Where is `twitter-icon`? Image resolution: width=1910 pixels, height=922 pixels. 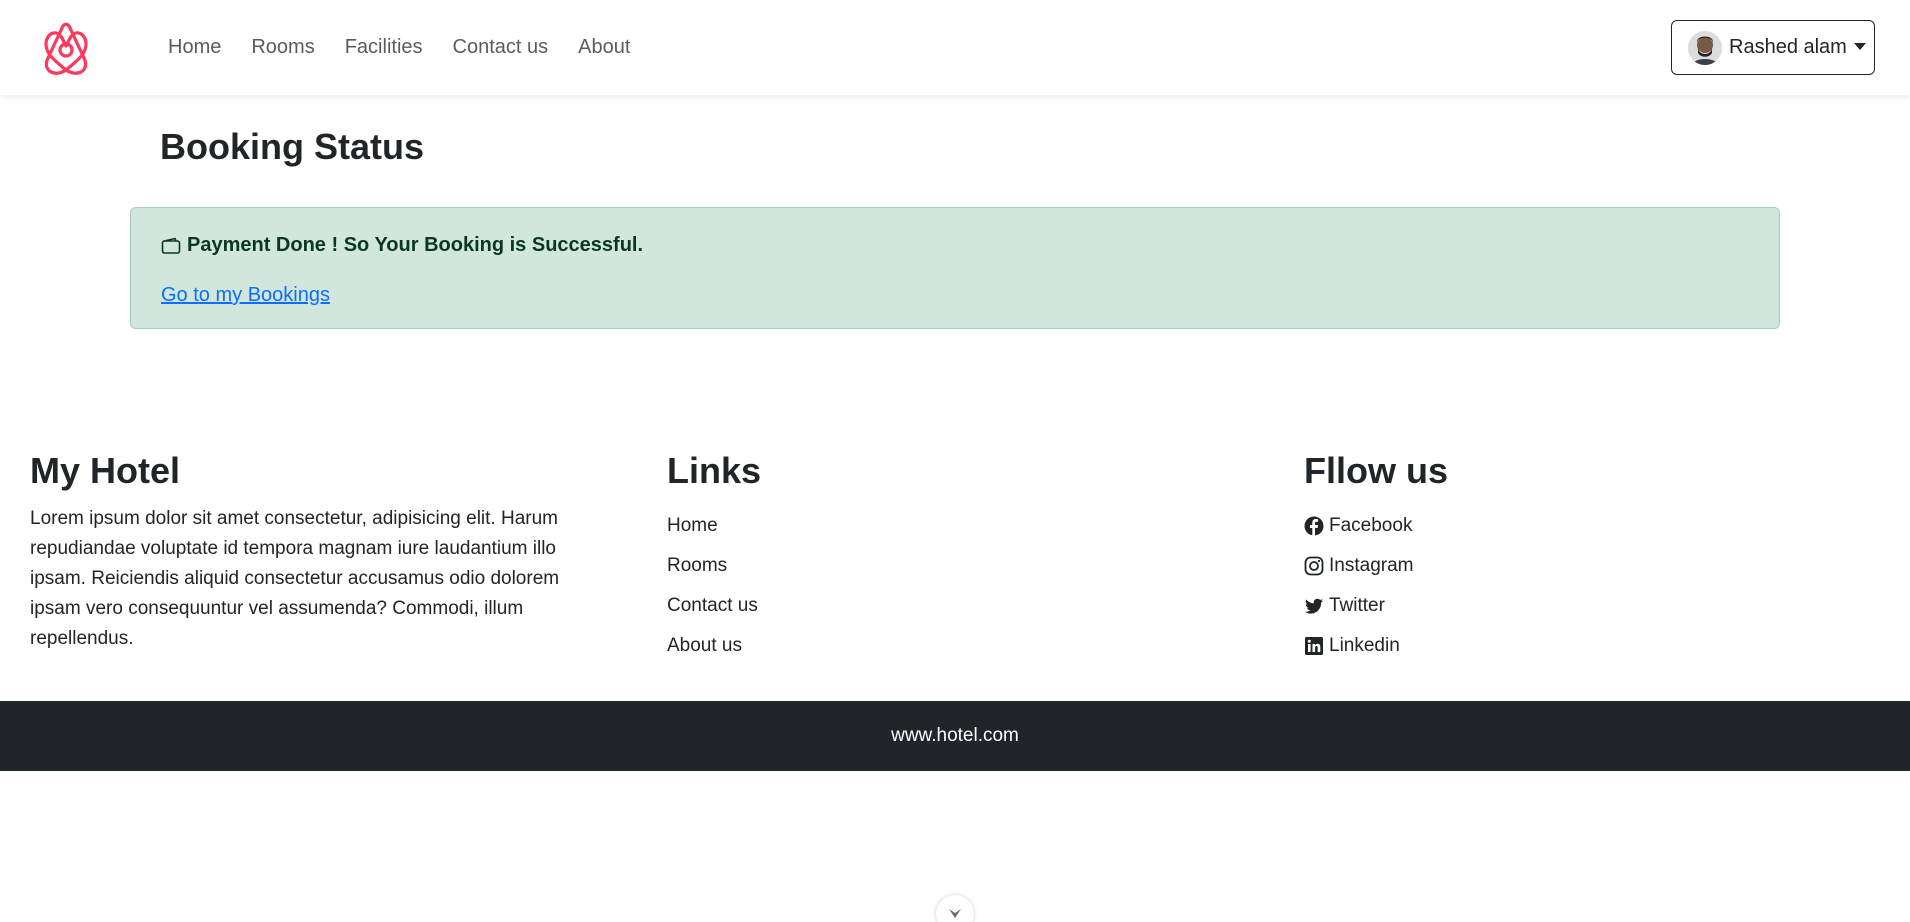
twitter-icon is located at coordinates (1314, 606).